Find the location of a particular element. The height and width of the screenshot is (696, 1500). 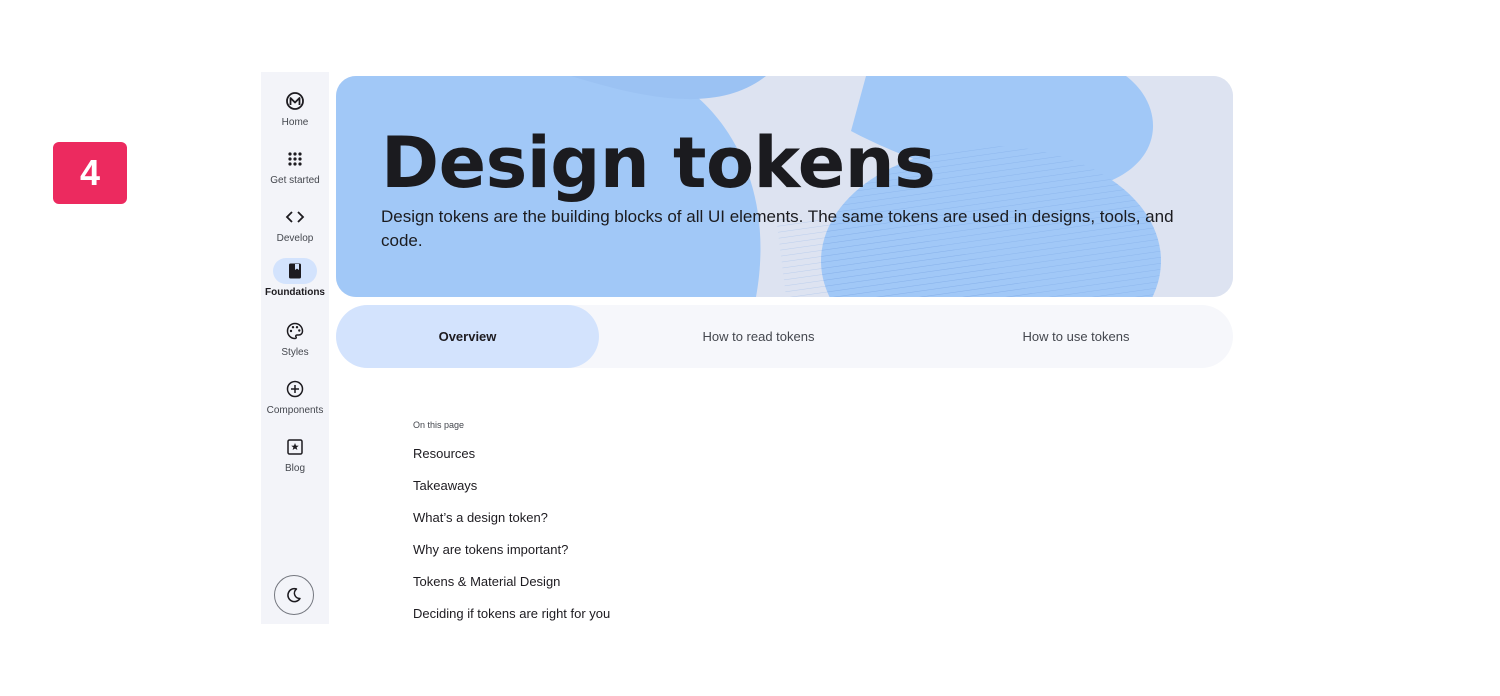

code-icon is located at coordinates (295, 217).